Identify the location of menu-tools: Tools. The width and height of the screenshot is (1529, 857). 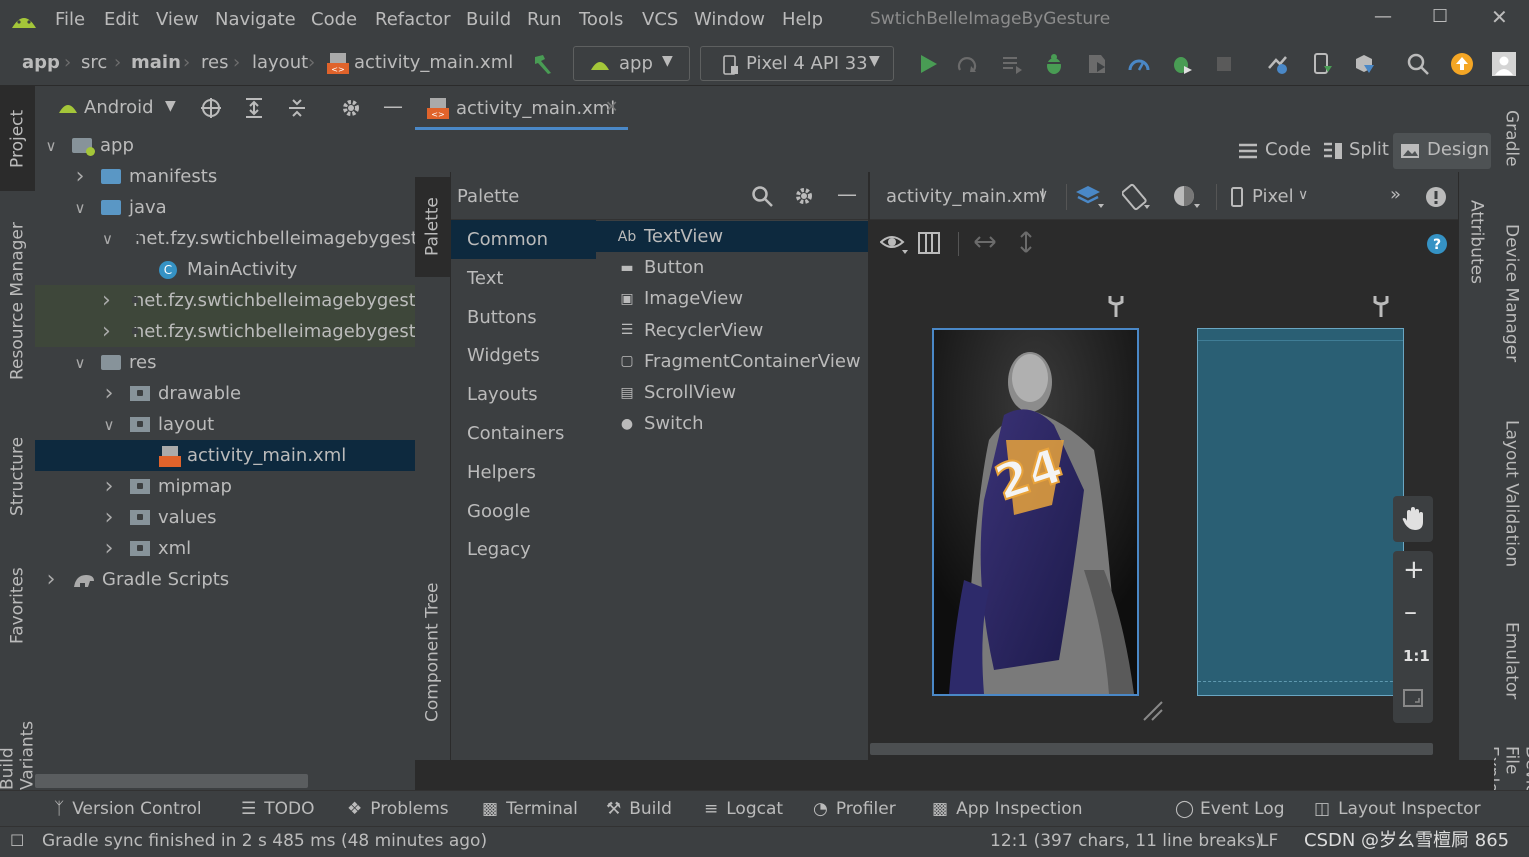
(601, 19).